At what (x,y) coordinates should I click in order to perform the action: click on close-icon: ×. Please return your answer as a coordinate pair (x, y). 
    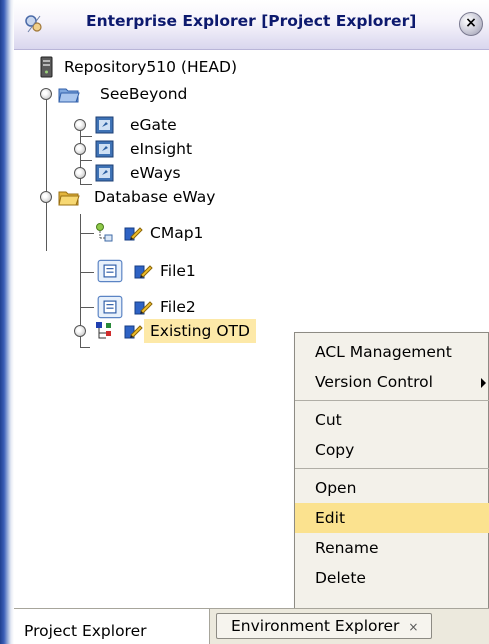
    Looking at the image, I should click on (471, 23).